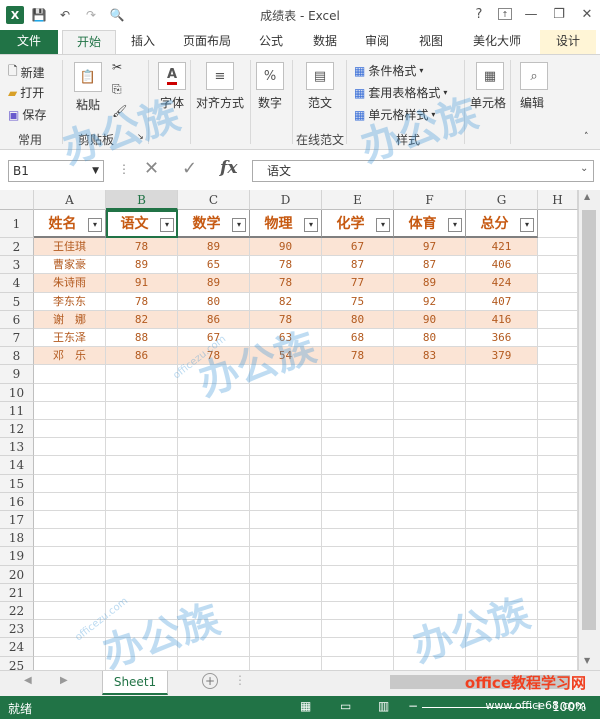 The image size is (600, 719). What do you see at coordinates (558, 200) in the screenshot?
I see `column-header: H` at bounding box center [558, 200].